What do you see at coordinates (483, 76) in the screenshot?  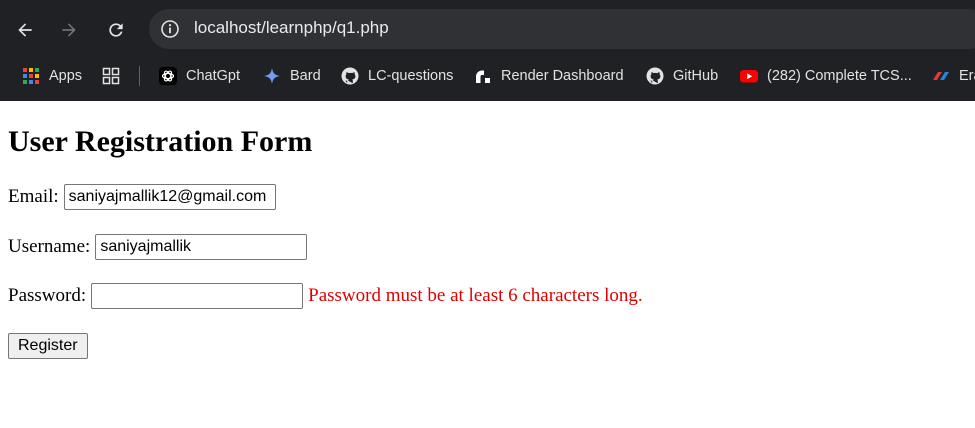 I see `render-icon` at bounding box center [483, 76].